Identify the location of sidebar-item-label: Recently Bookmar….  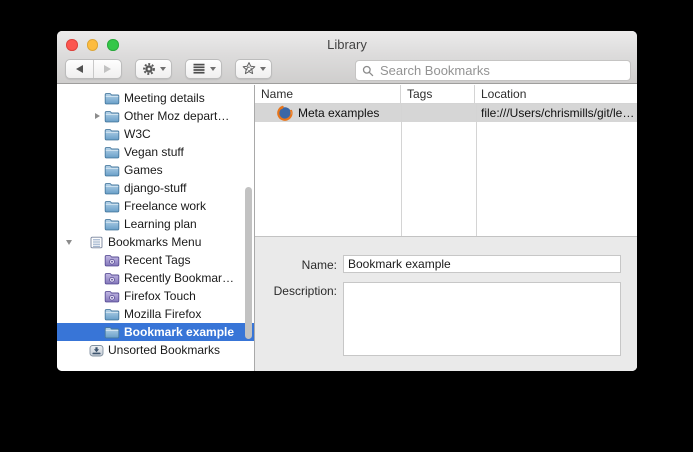
(179, 278).